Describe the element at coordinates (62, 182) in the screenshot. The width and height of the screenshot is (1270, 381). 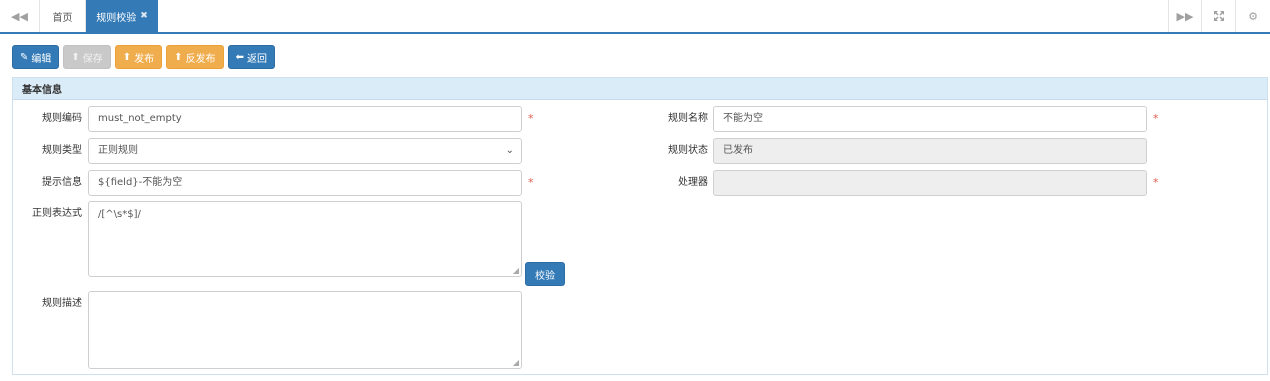
I see `message-label: 提示信息` at that location.